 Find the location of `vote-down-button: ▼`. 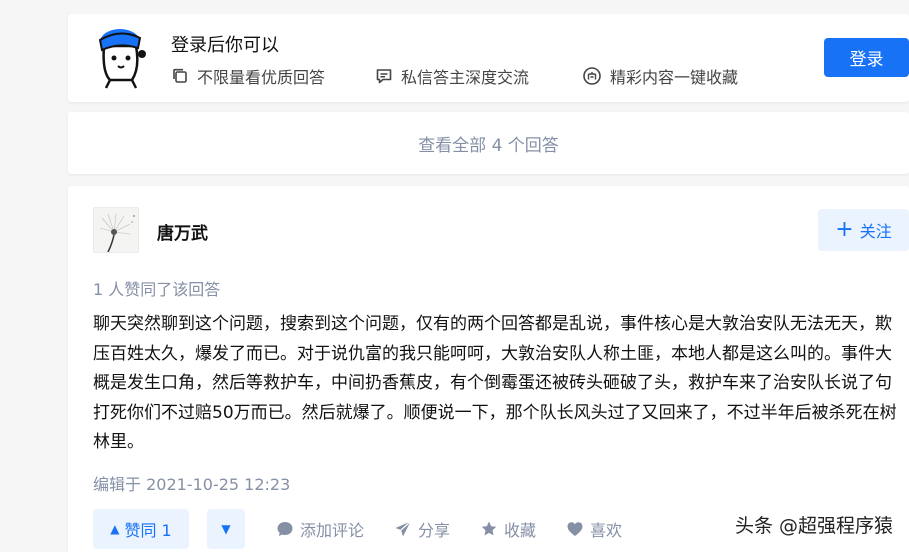

vote-down-button: ▼ is located at coordinates (226, 529).